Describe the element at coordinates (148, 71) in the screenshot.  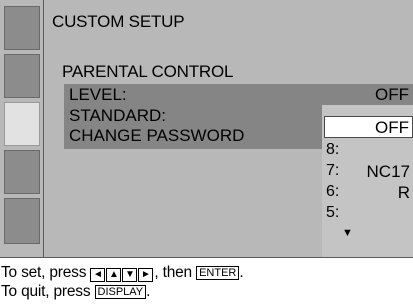
I see `menu-subtitle: PARENTAL CONTROL` at that location.